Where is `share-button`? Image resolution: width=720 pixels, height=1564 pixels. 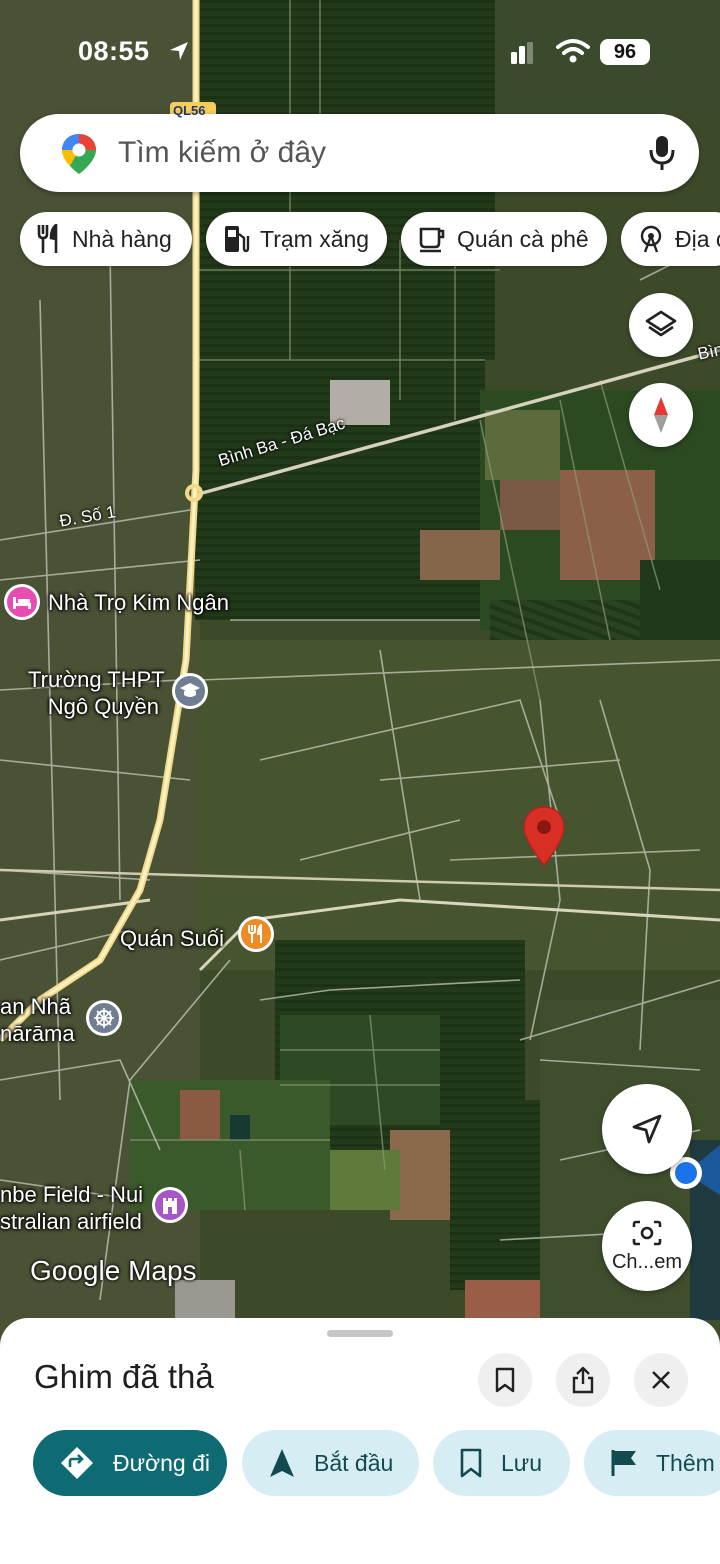
share-button is located at coordinates (583, 1380).